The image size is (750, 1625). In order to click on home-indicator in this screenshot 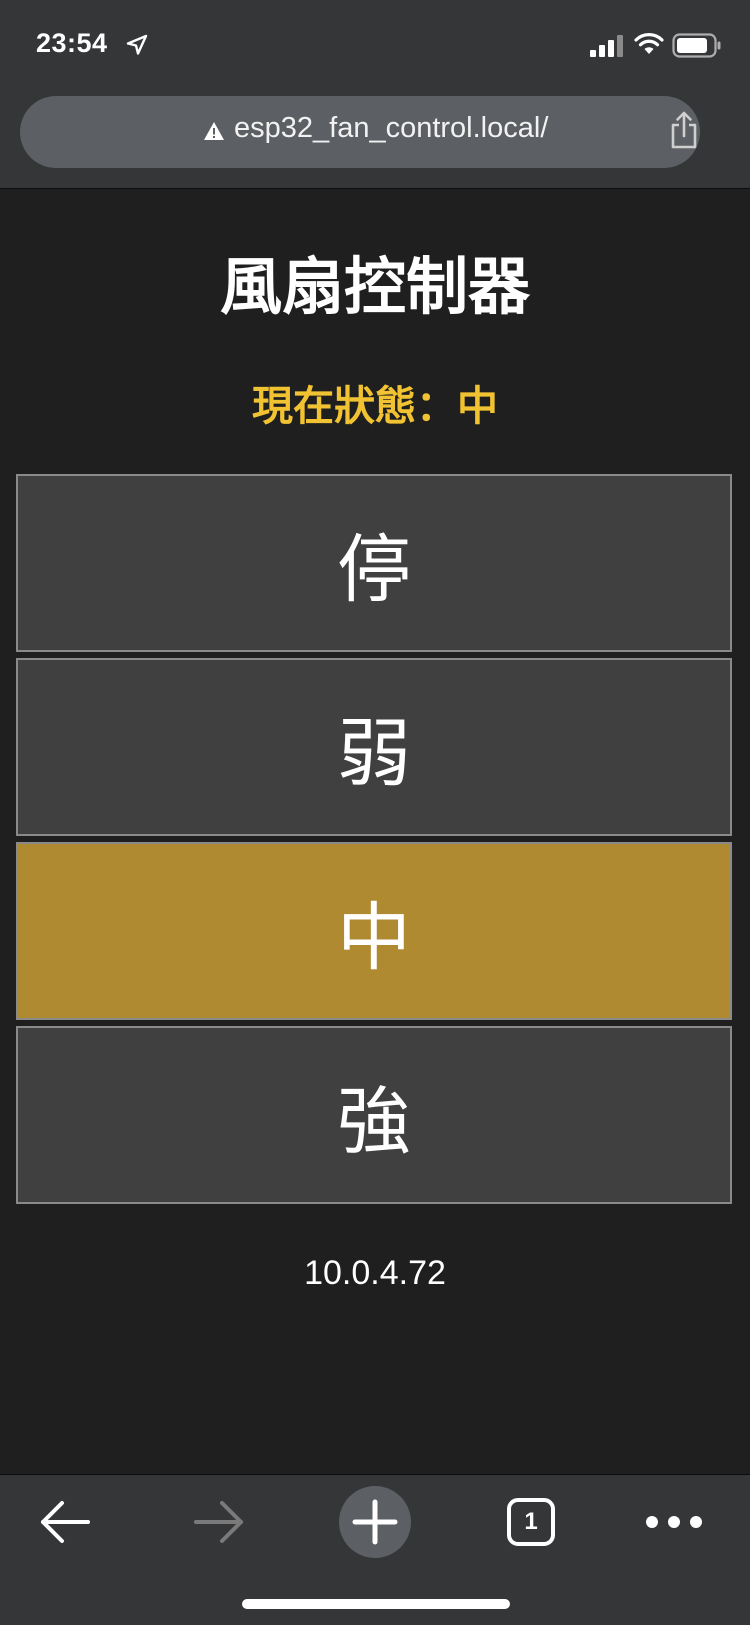, I will do `click(376, 1604)`.